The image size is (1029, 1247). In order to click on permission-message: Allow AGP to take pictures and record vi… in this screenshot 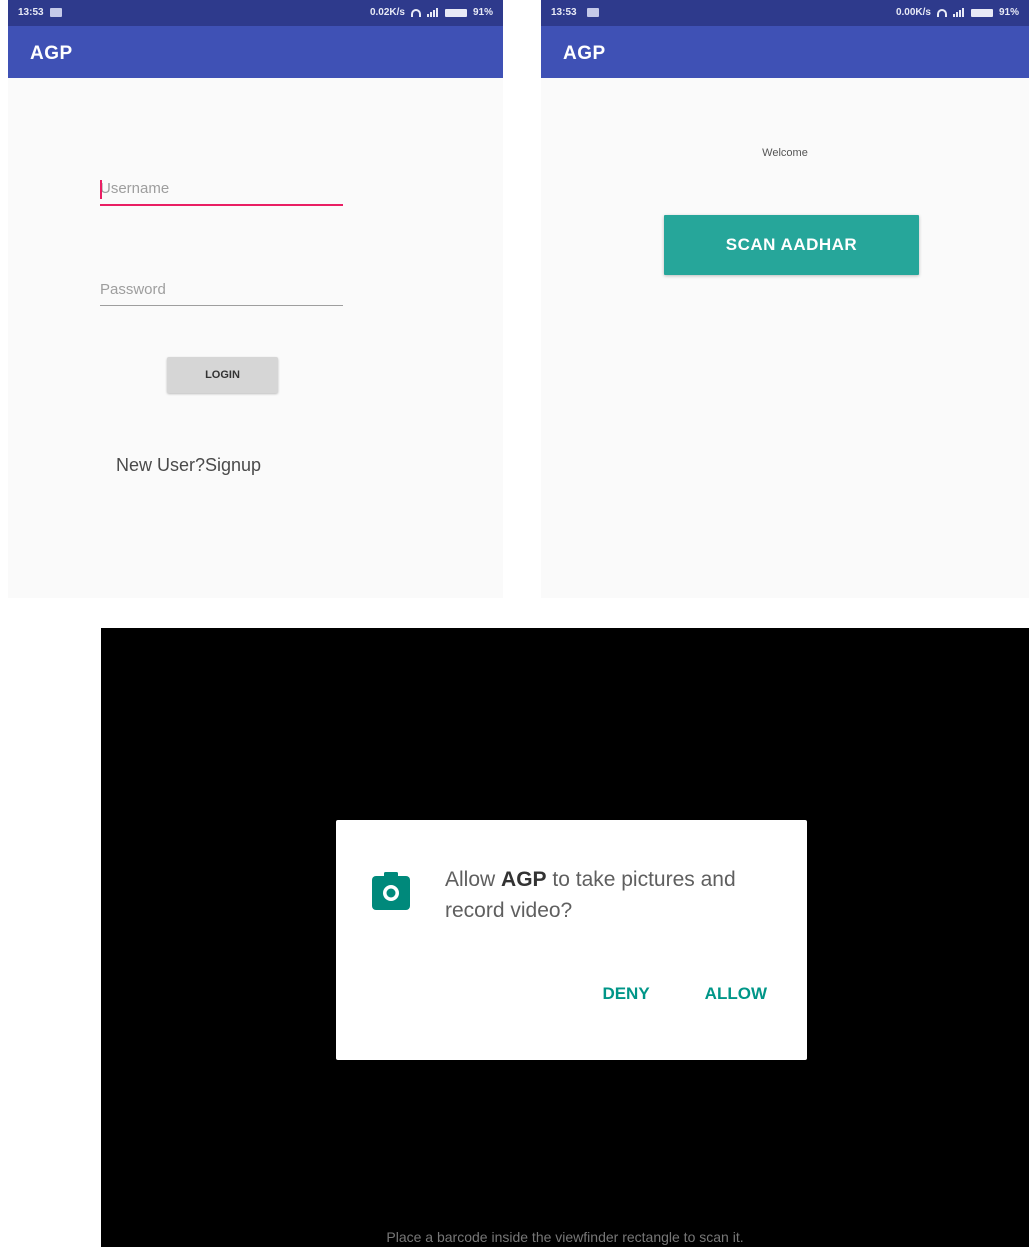, I will do `click(610, 895)`.